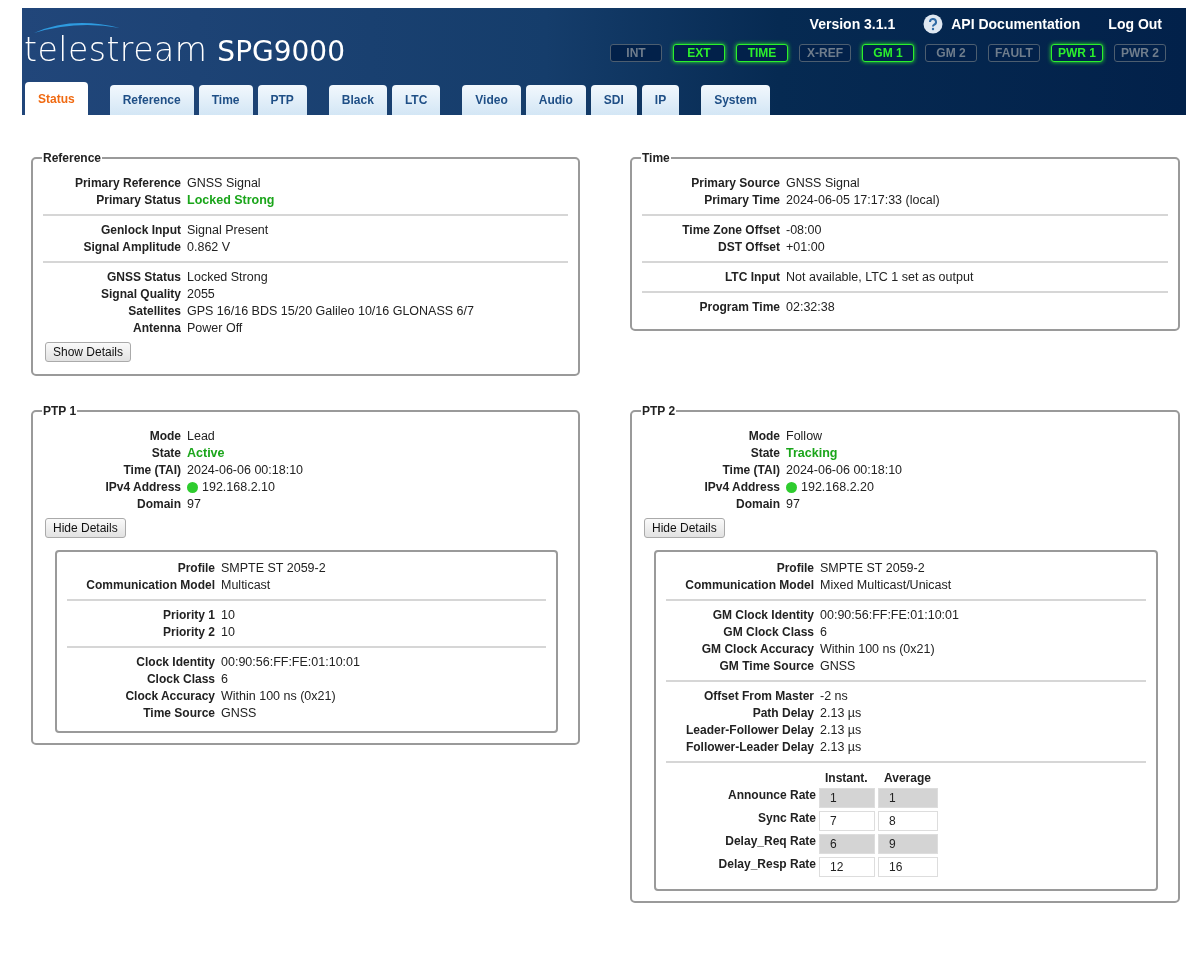 The image size is (1194, 965). What do you see at coordinates (766, 865) in the screenshot?
I see `field-label: Delay_Resp Rate` at bounding box center [766, 865].